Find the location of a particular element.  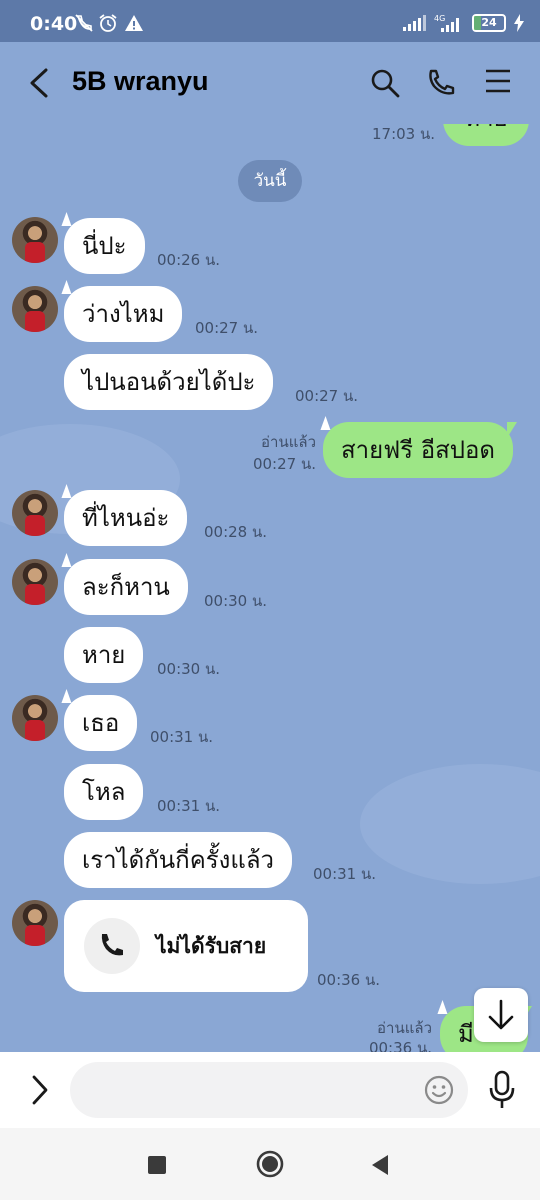

message-text: เราได้กันกี่ครั้งแล้ว is located at coordinates (178, 860).